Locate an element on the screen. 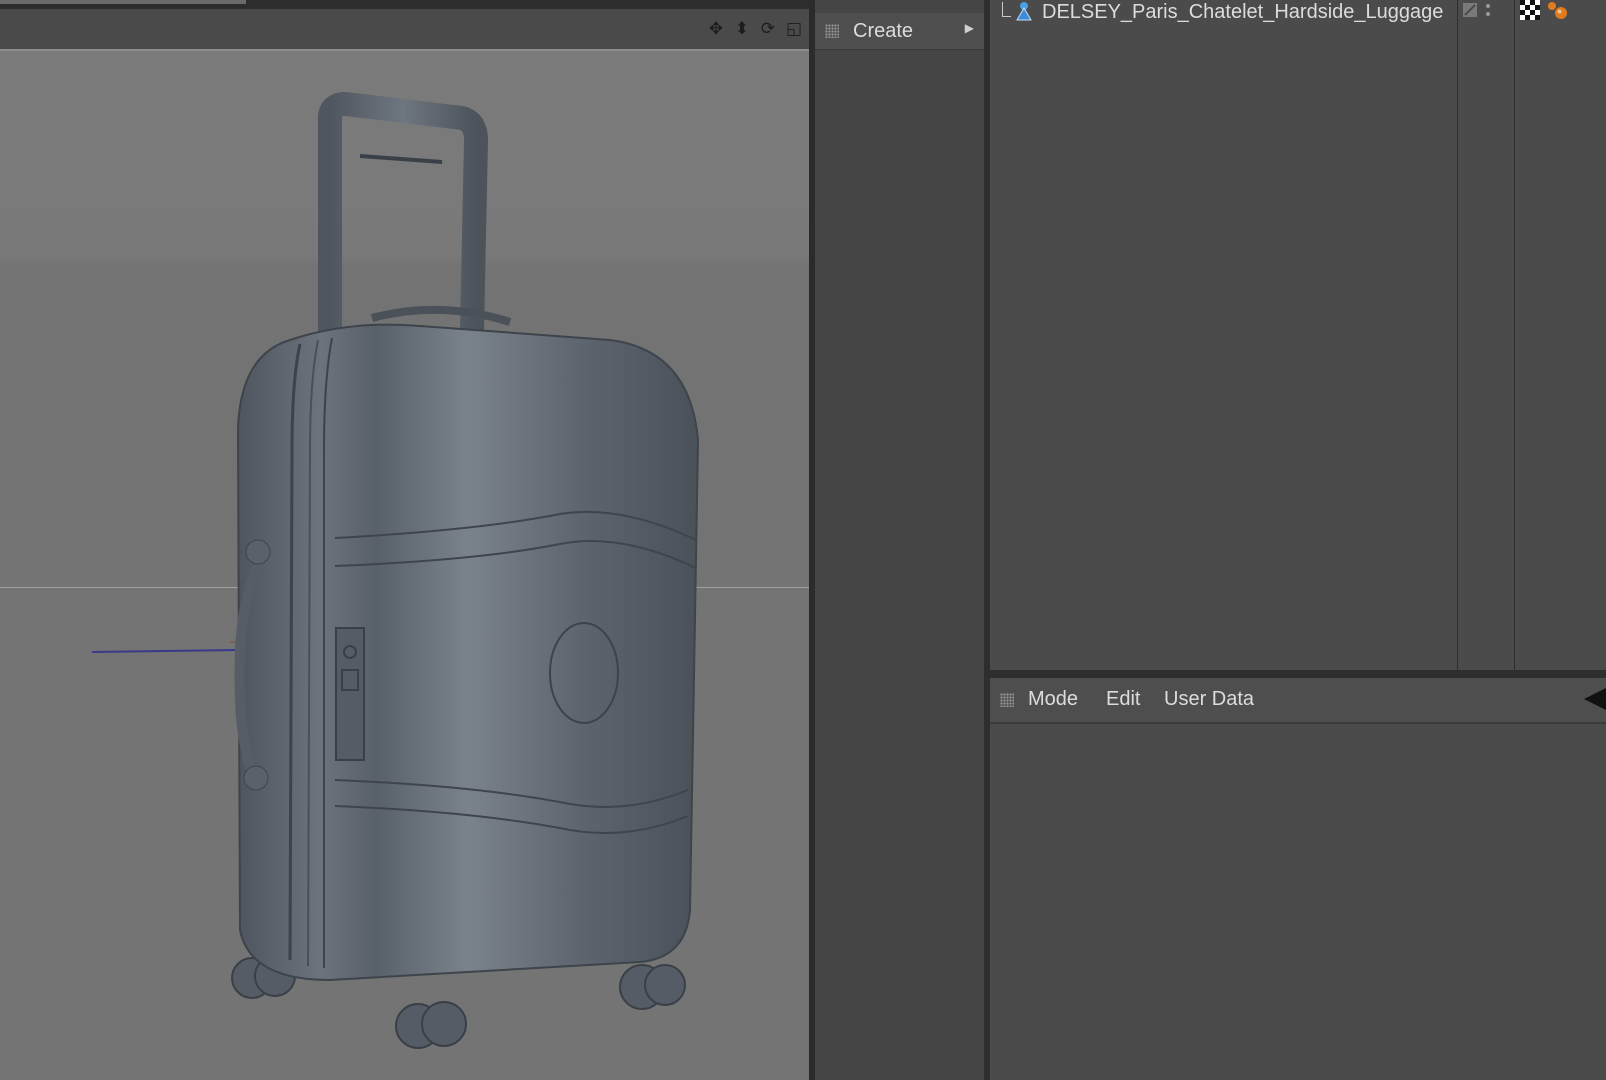  lock-panel is located at coordinates (350, 694).